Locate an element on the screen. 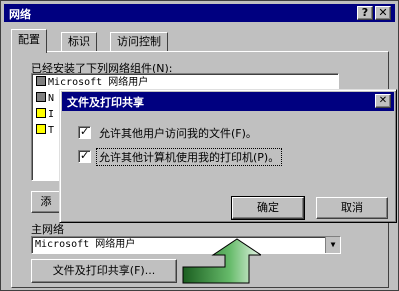 The height and width of the screenshot is (291, 399). help-button: ? is located at coordinates (365, 13).